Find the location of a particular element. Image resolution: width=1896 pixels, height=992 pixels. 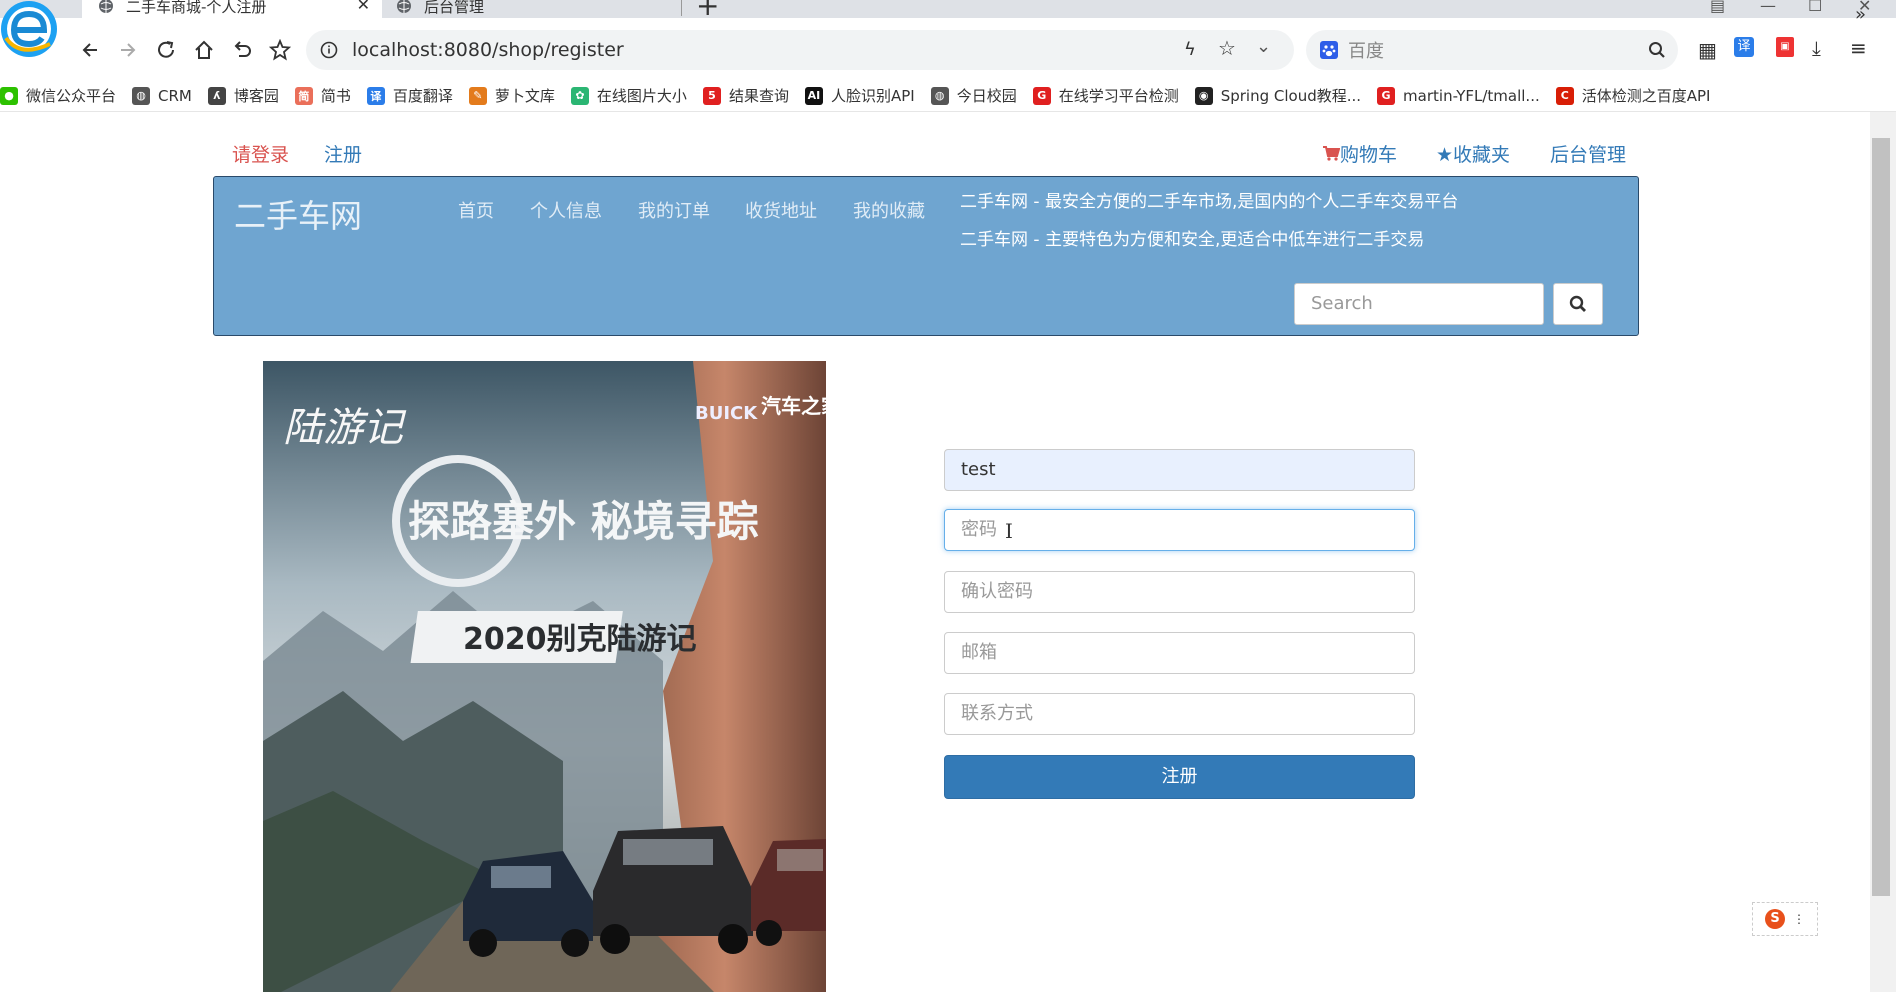

qr-code-icon: ▦ is located at coordinates (1707, 50).